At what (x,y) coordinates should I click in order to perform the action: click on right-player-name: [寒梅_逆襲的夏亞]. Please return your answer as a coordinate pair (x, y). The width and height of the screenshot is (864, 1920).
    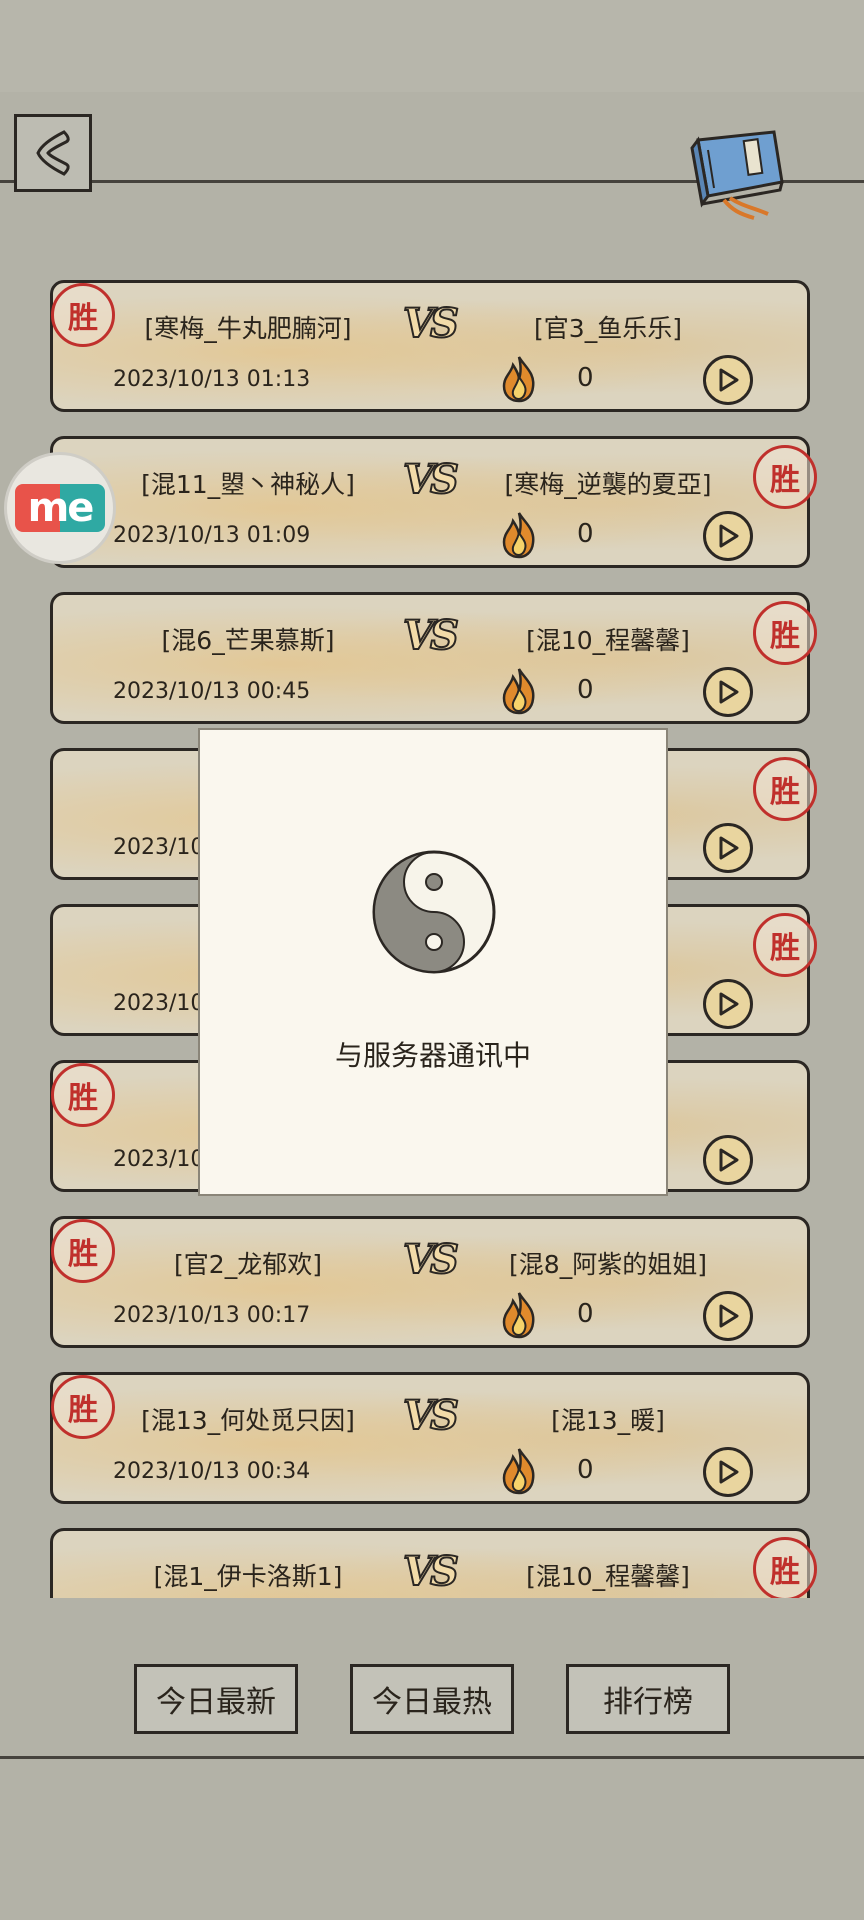
    Looking at the image, I should click on (608, 484).